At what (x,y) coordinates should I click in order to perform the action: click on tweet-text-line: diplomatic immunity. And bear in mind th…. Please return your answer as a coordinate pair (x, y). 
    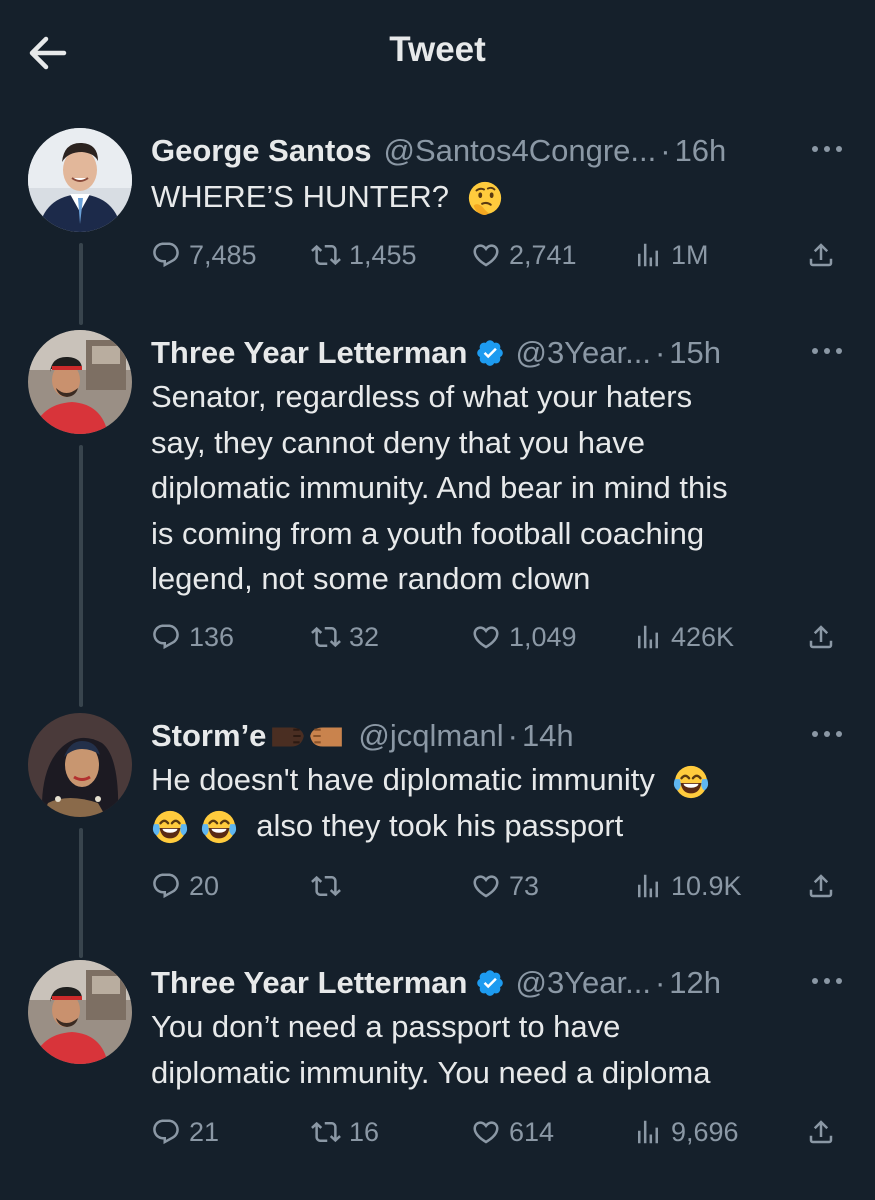
    Looking at the image, I should click on (439, 487).